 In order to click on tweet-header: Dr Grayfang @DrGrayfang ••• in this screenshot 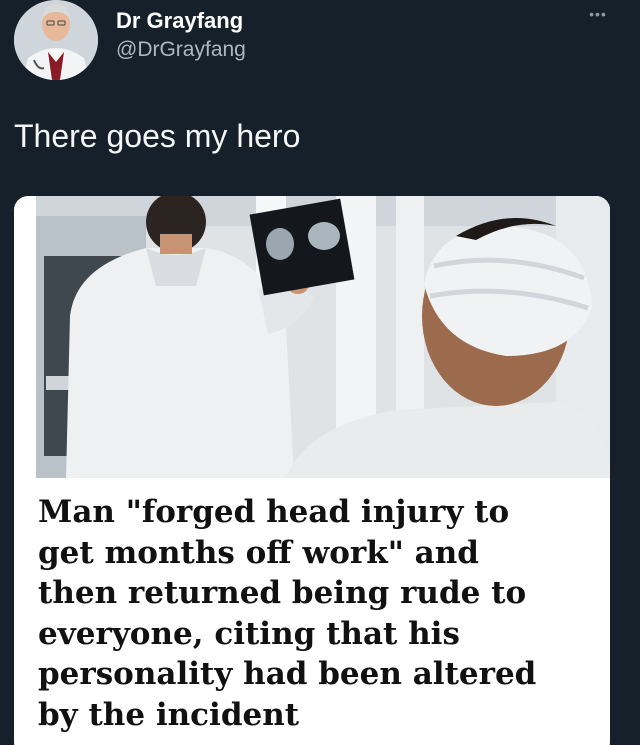, I will do `click(320, 45)`.